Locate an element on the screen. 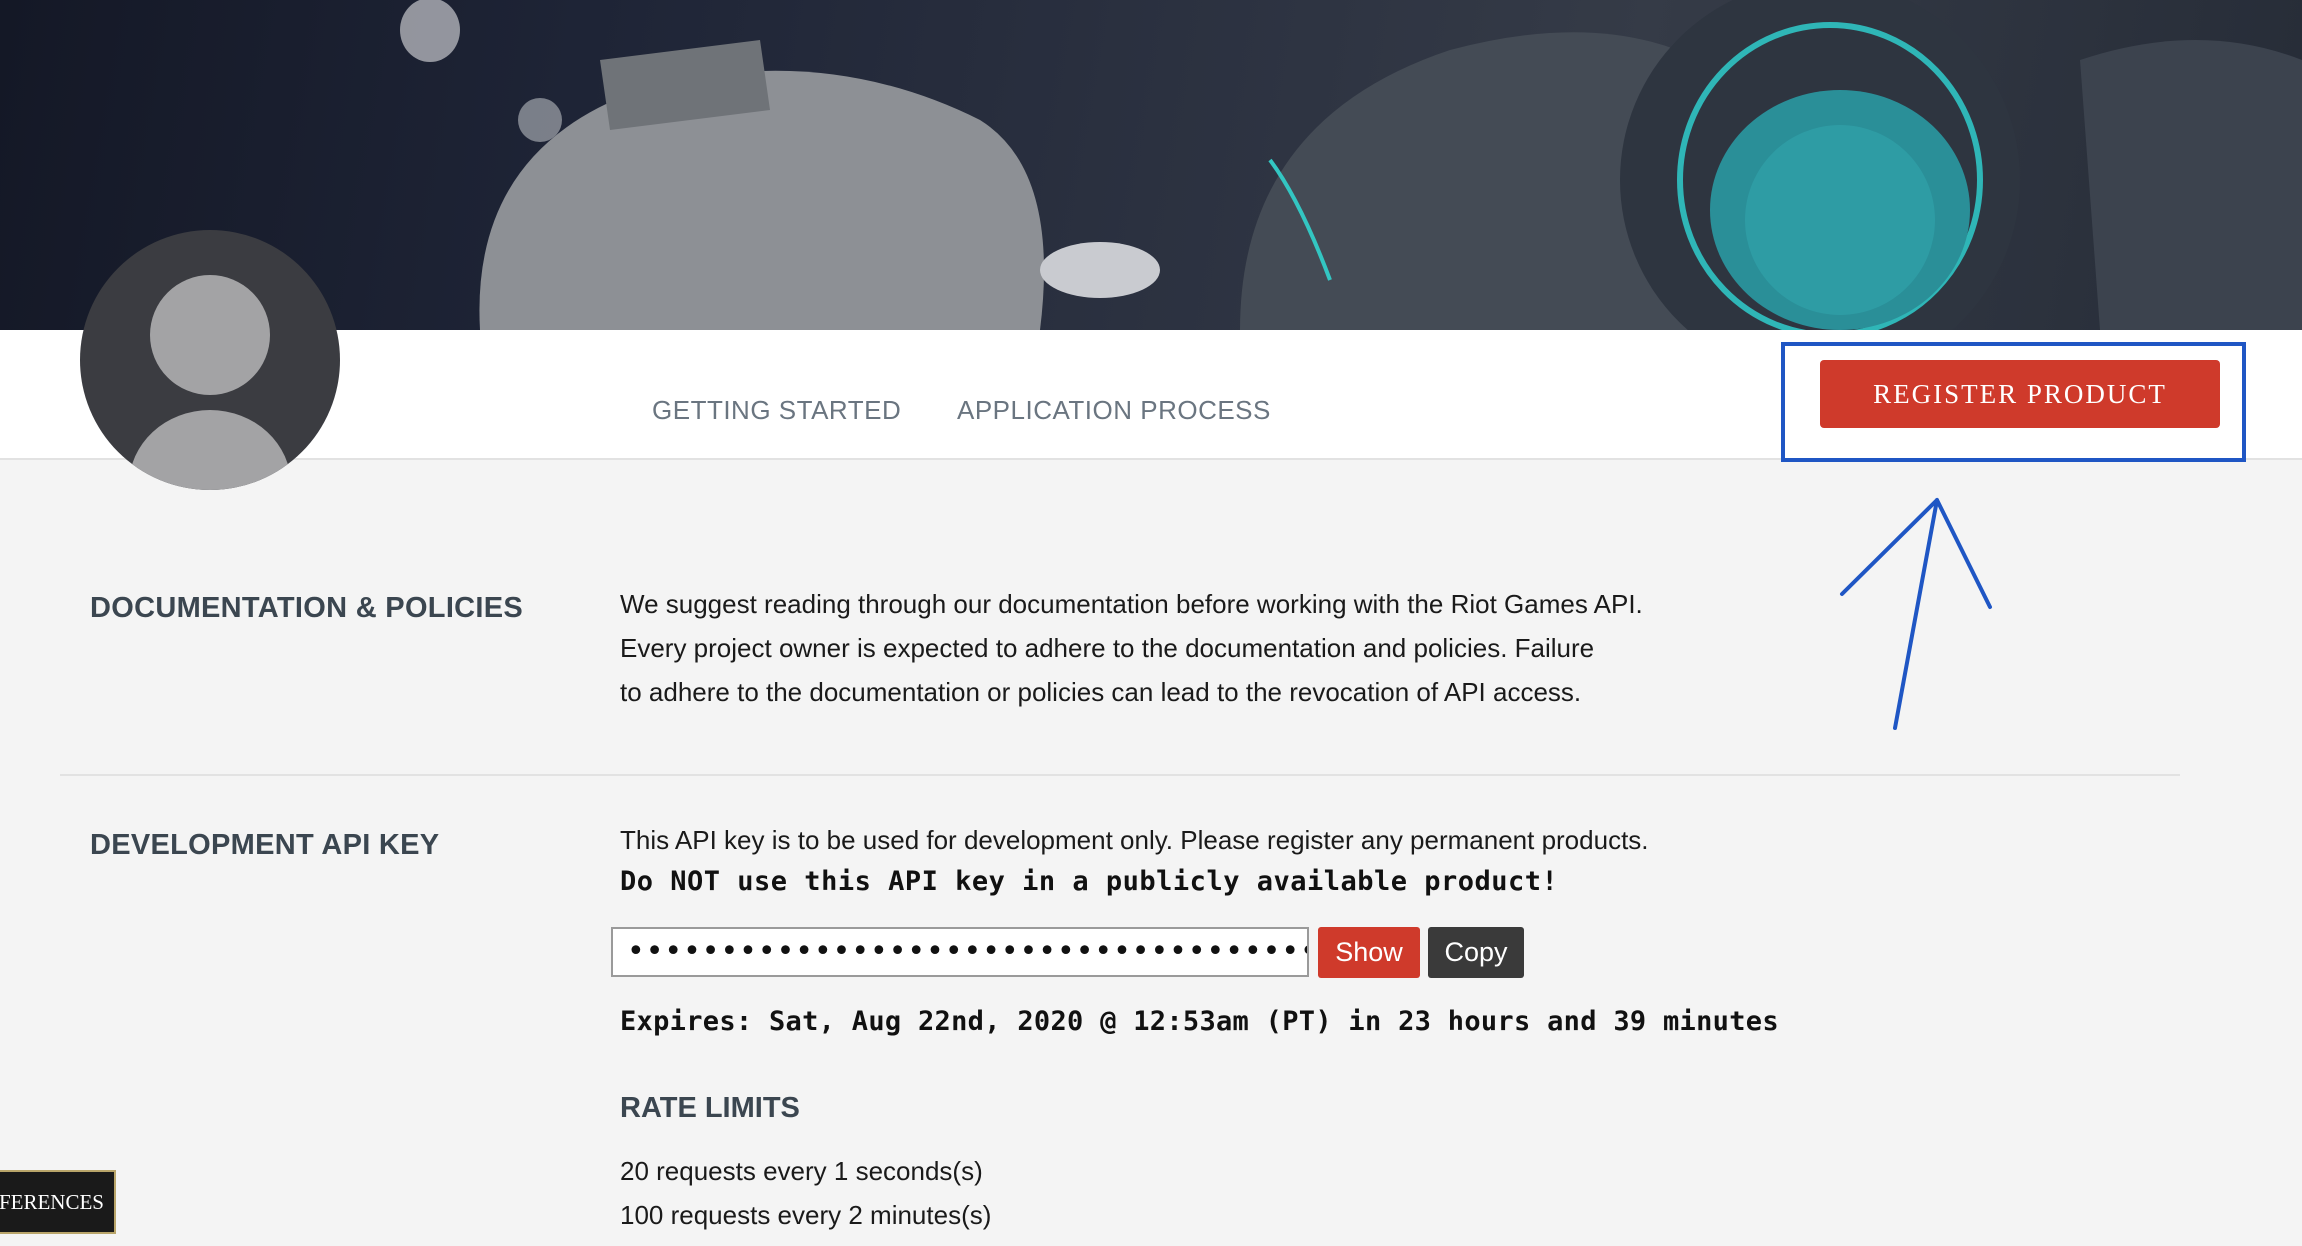  cookie-preferences-button: FERENCES is located at coordinates (58, 1202).